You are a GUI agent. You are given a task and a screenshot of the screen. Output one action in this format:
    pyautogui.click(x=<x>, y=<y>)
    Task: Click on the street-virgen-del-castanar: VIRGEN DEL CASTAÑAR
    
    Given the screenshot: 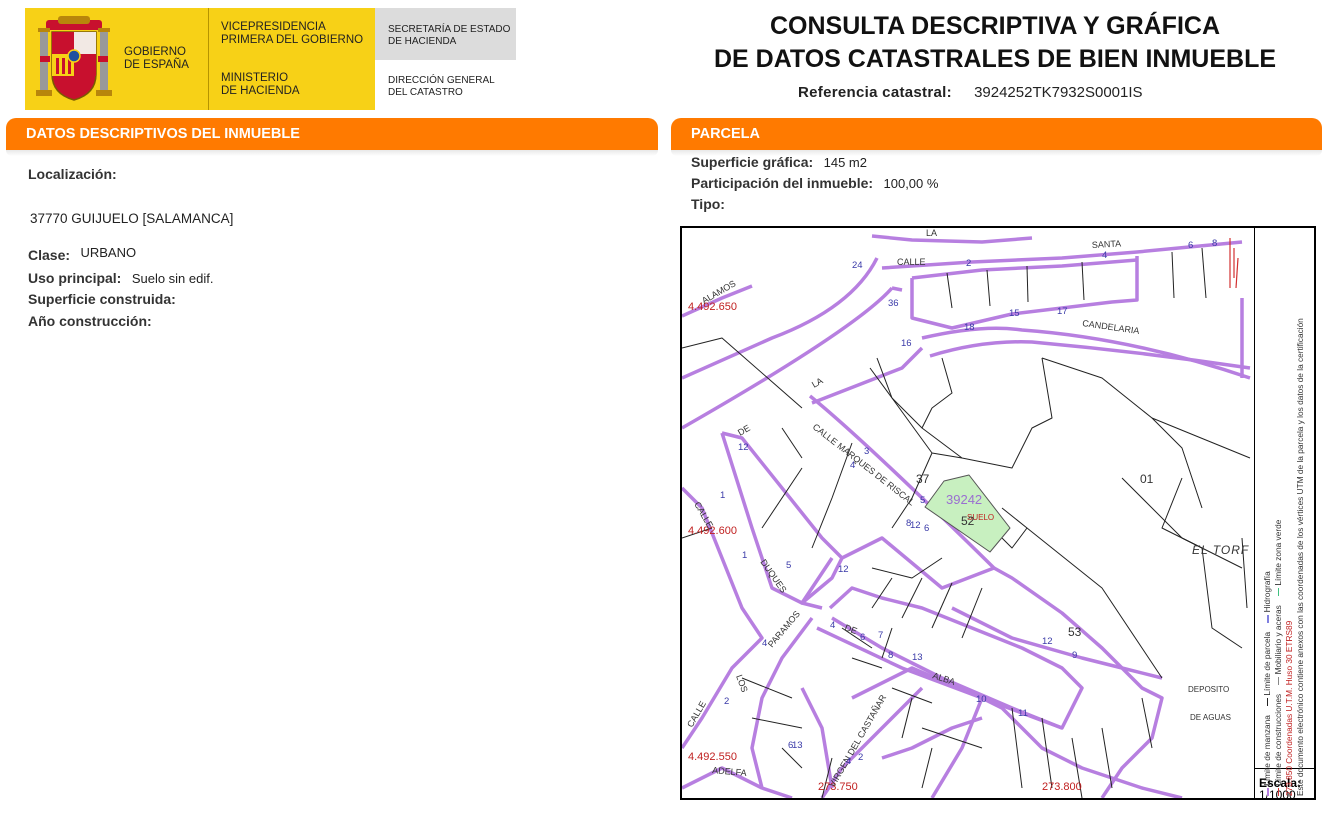 What is the action you would take?
    pyautogui.click(x=857, y=741)
    